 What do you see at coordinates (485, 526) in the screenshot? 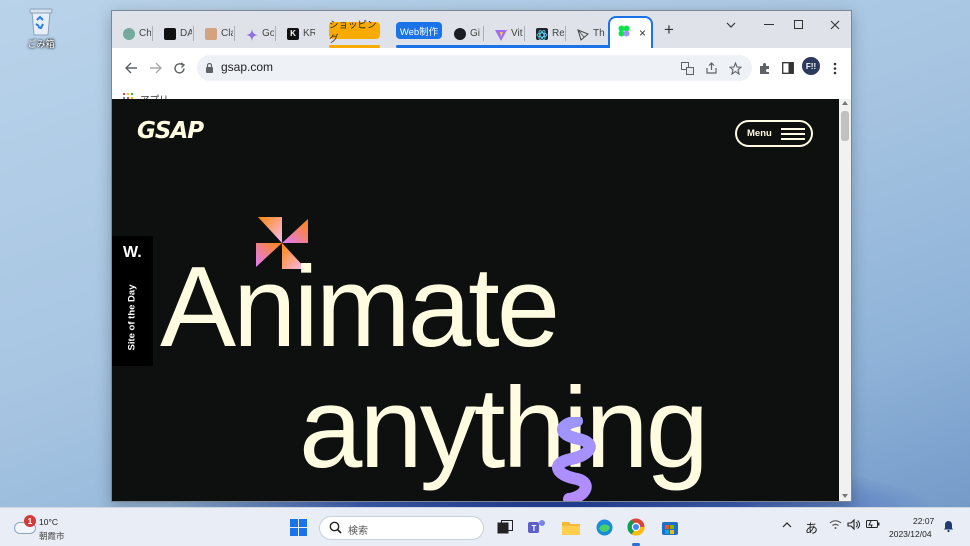
I see `taskbar: 1 10°C 朝霞市 検索 T あ 22:07 2023/12/04` at bounding box center [485, 526].